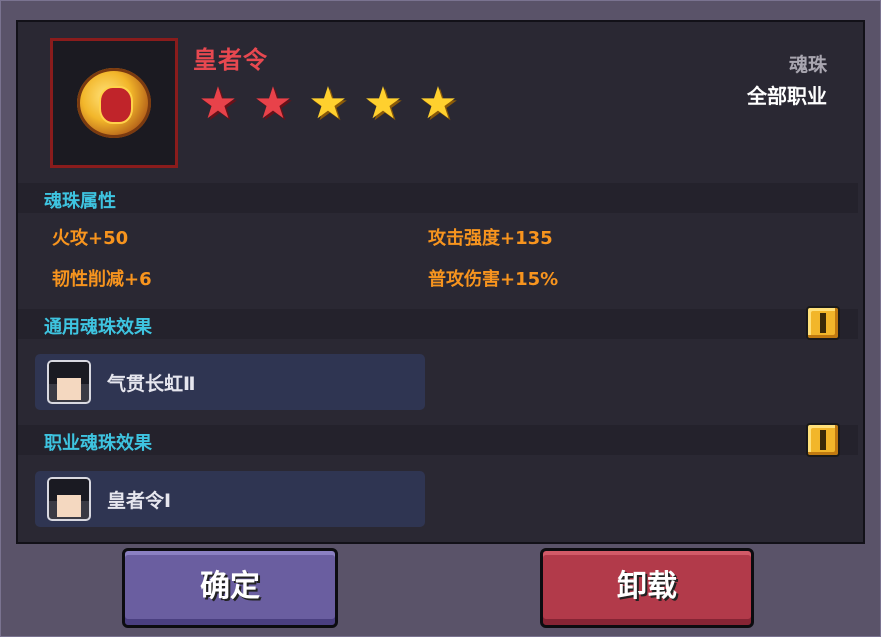 The width and height of the screenshot is (881, 637). I want to click on item-name: 皇者令, so click(230, 60).